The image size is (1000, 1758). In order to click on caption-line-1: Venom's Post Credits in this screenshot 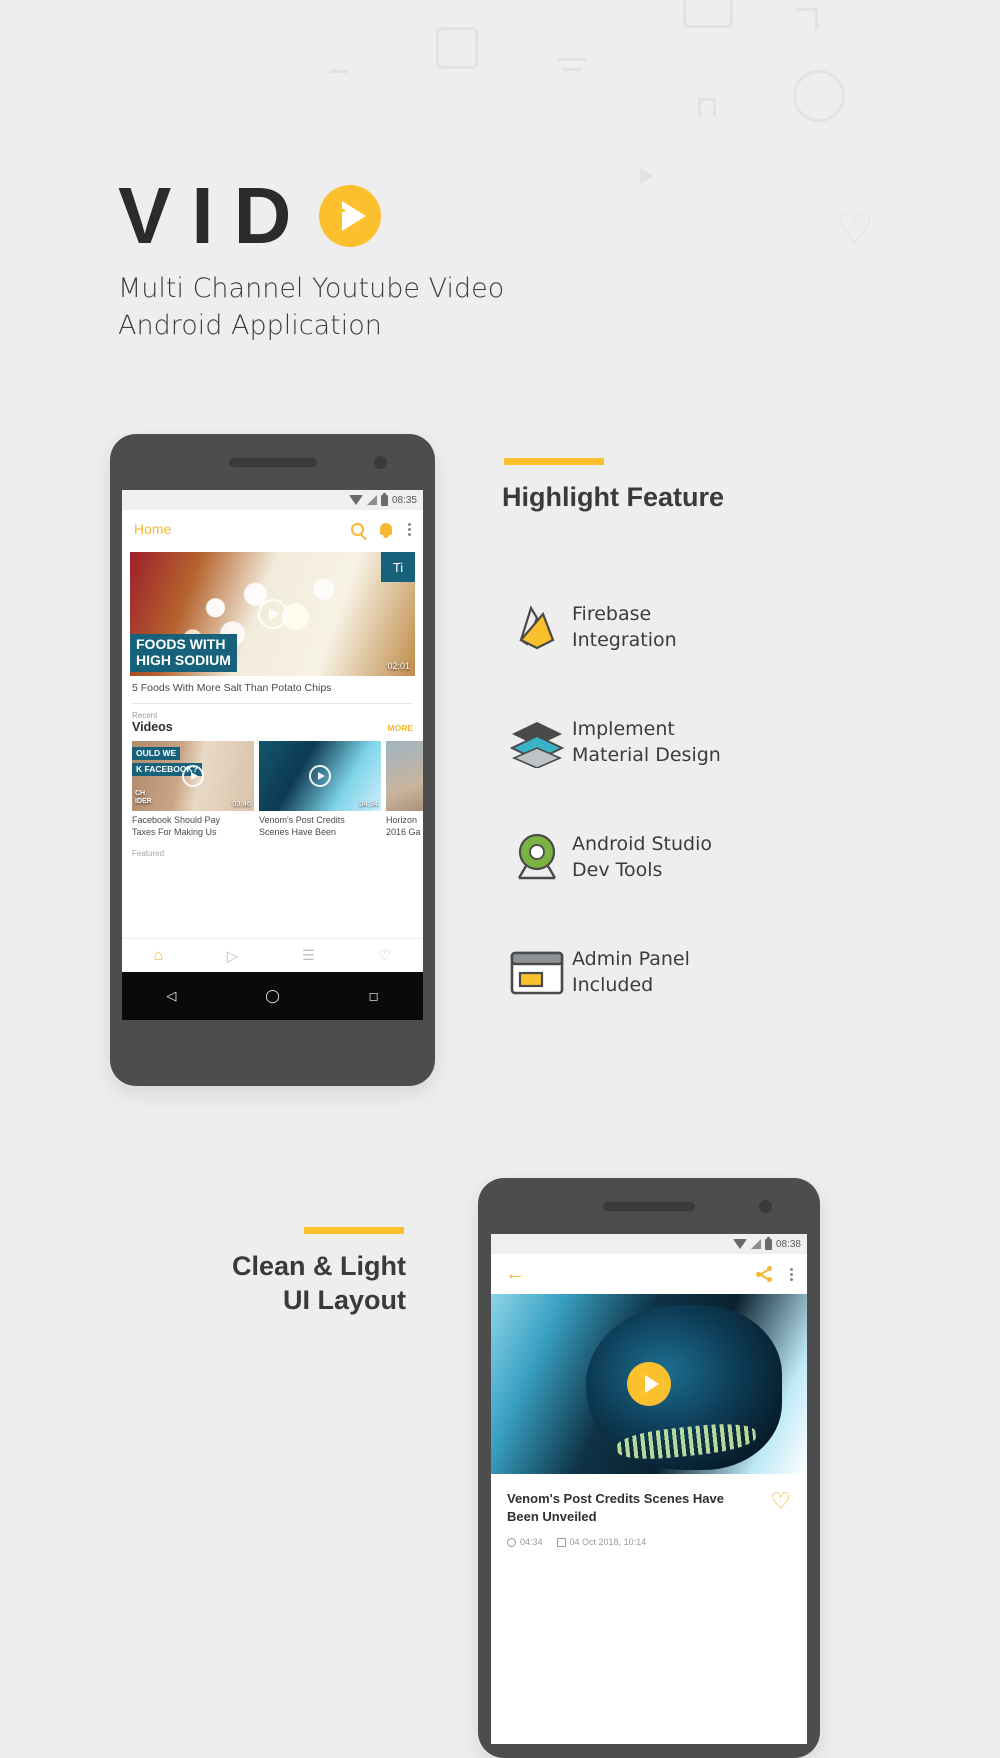, I will do `click(302, 820)`.